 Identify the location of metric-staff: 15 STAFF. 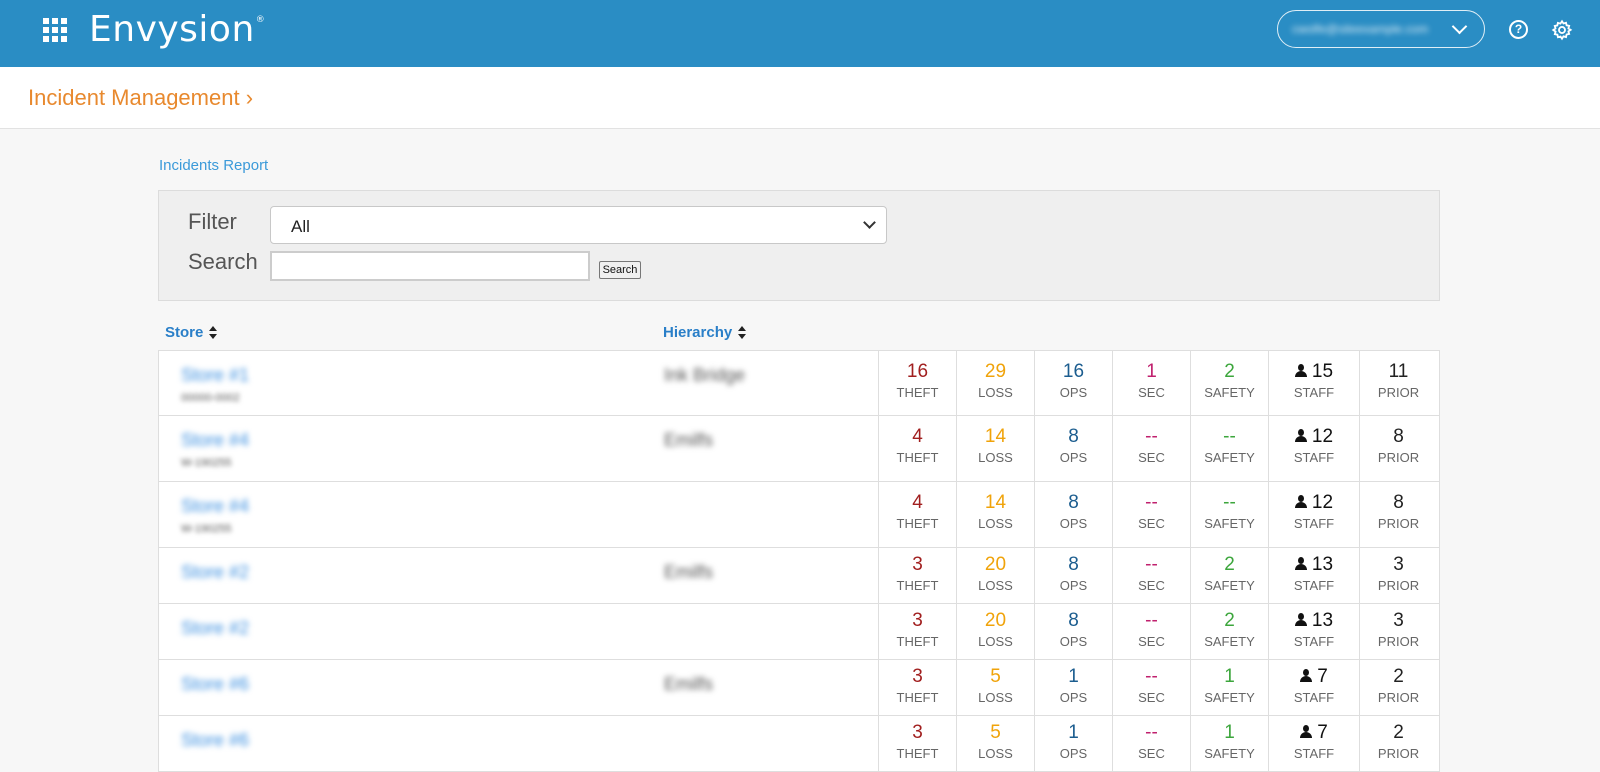
(1313, 383).